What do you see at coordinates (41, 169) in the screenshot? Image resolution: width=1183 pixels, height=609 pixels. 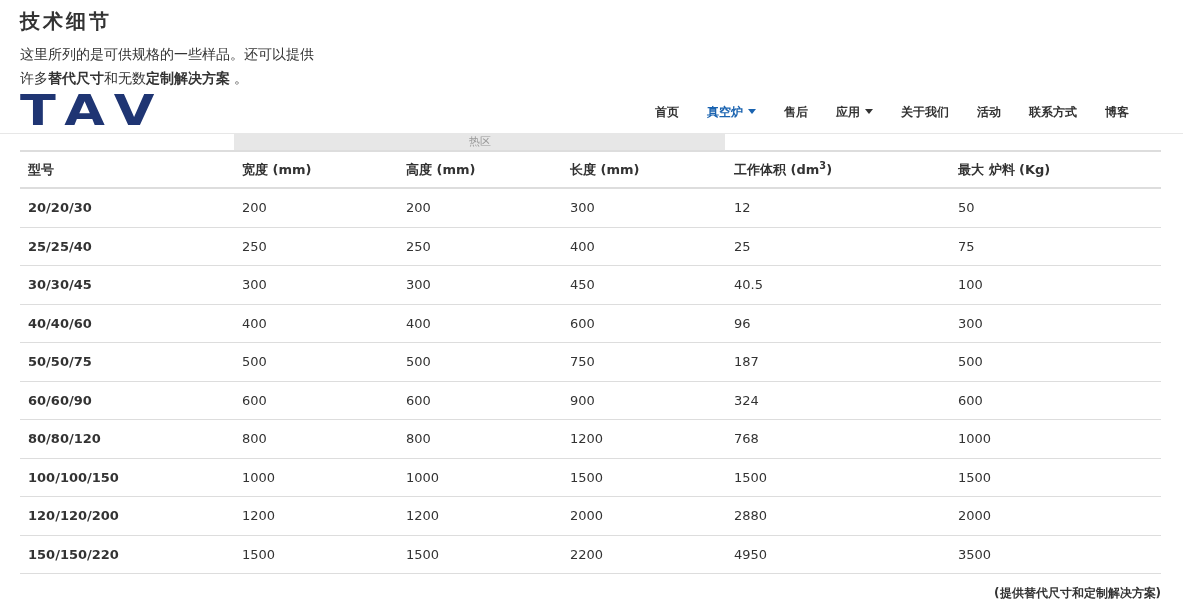 I see `column-header: 型号` at bounding box center [41, 169].